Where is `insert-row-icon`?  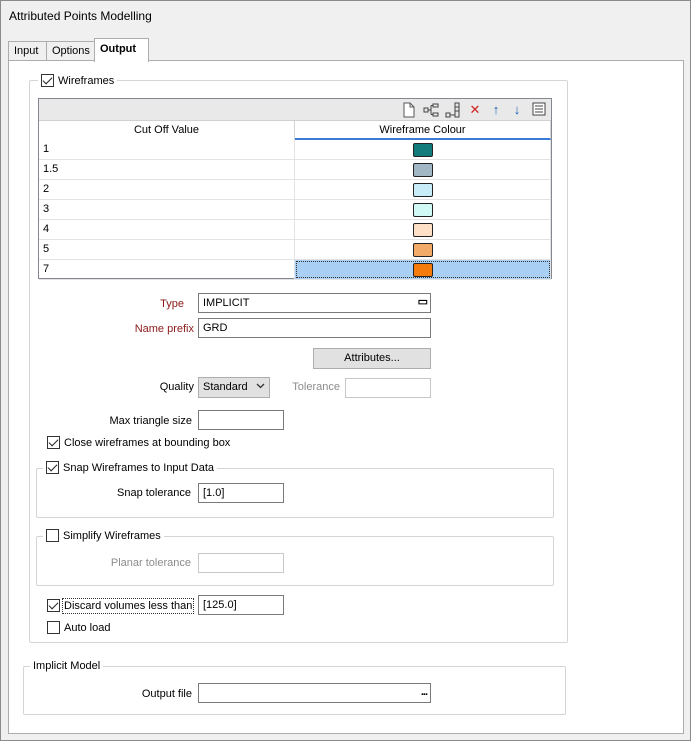 insert-row-icon is located at coordinates (431, 110).